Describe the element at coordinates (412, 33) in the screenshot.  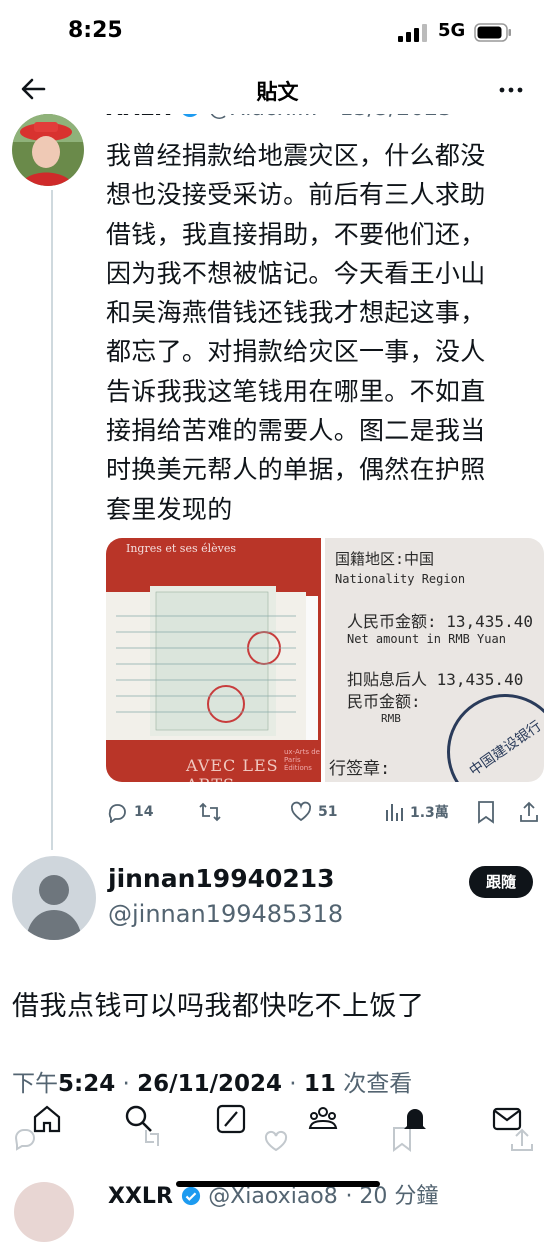
I see `signal-icon` at that location.